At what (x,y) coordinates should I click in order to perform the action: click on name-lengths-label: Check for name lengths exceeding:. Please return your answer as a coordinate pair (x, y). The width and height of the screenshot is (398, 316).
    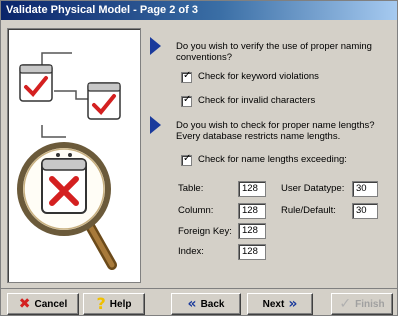
    Looking at the image, I should click on (272, 159).